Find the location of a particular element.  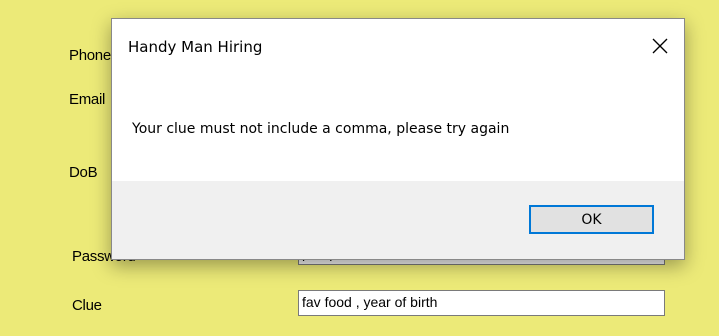

dob-label: DoB is located at coordinates (83, 172).